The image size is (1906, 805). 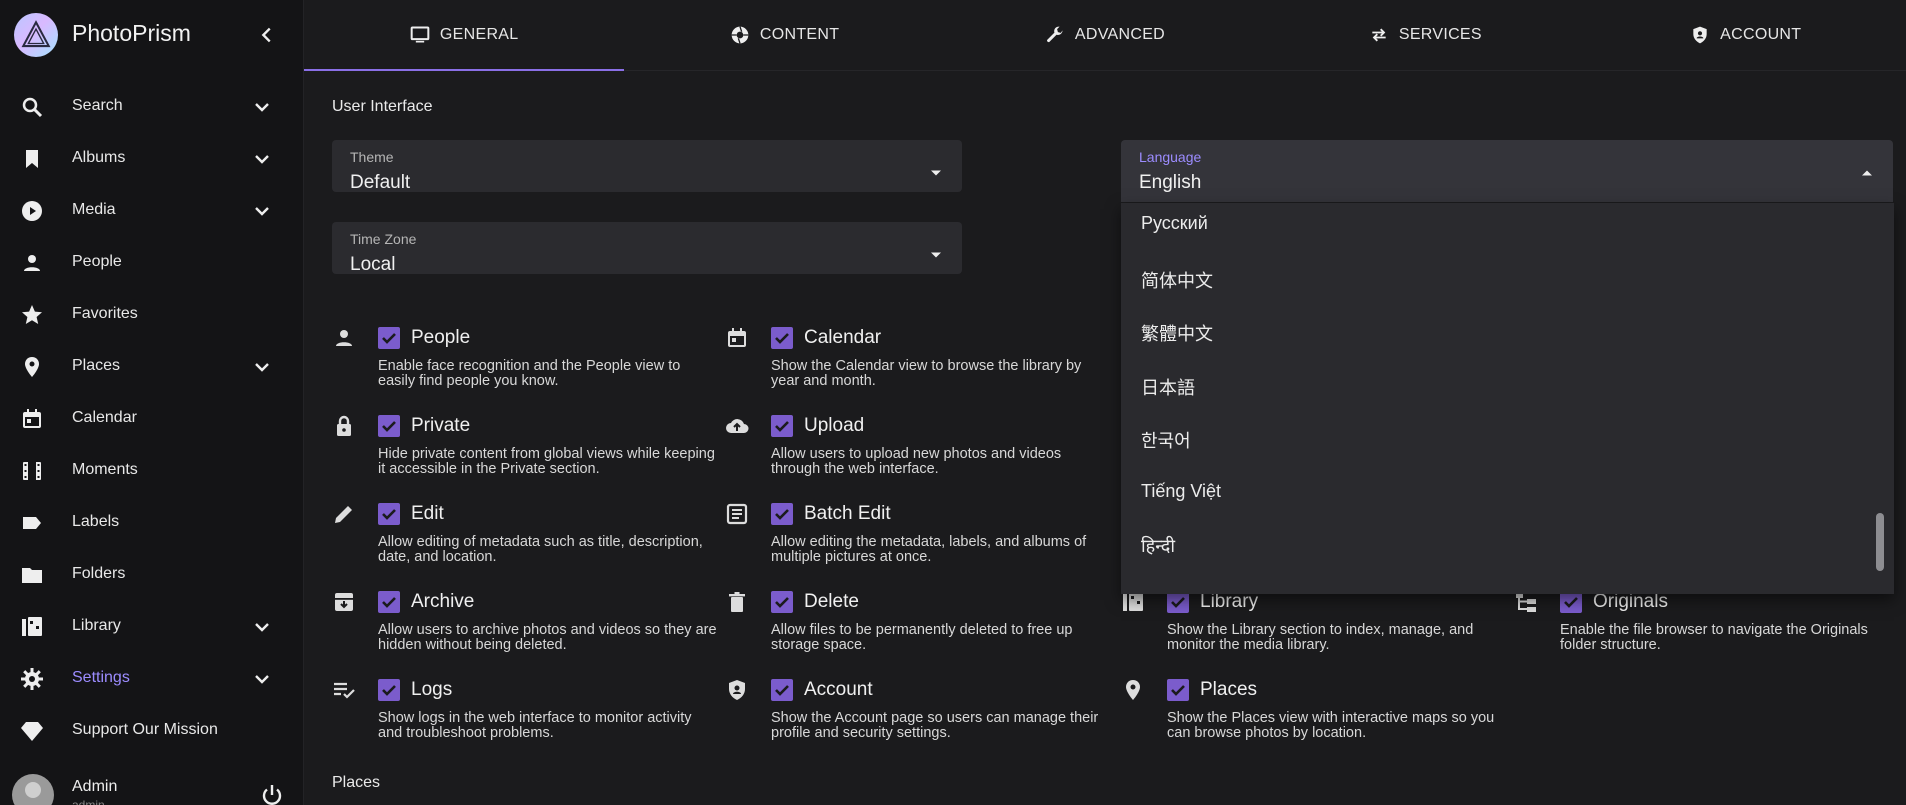 What do you see at coordinates (152, 107) in the screenshot?
I see `sidebar-item-search: Search` at bounding box center [152, 107].